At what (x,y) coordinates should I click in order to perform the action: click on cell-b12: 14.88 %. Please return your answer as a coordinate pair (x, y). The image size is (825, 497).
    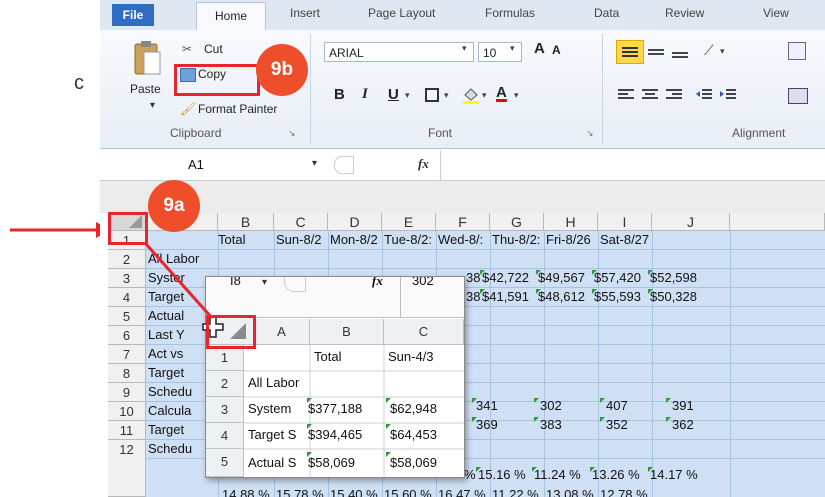
    Looking at the image, I should click on (246, 491).